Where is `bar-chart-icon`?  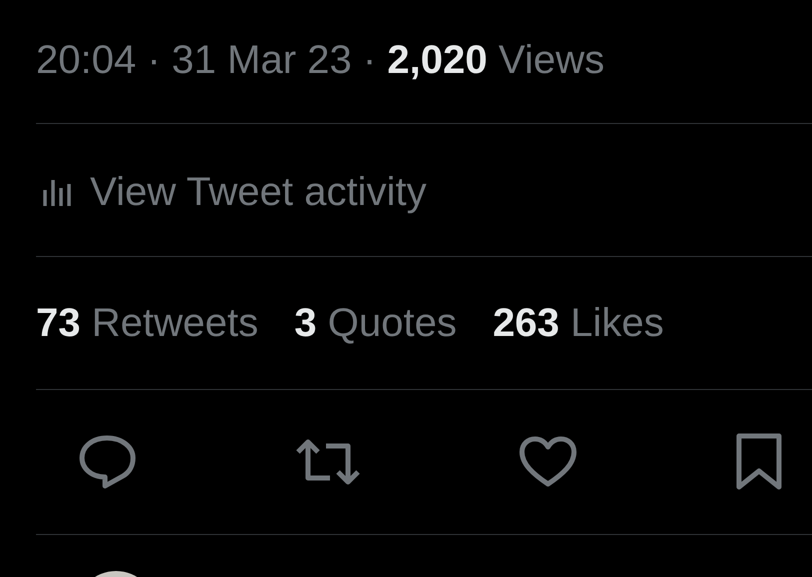 bar-chart-icon is located at coordinates (57, 192).